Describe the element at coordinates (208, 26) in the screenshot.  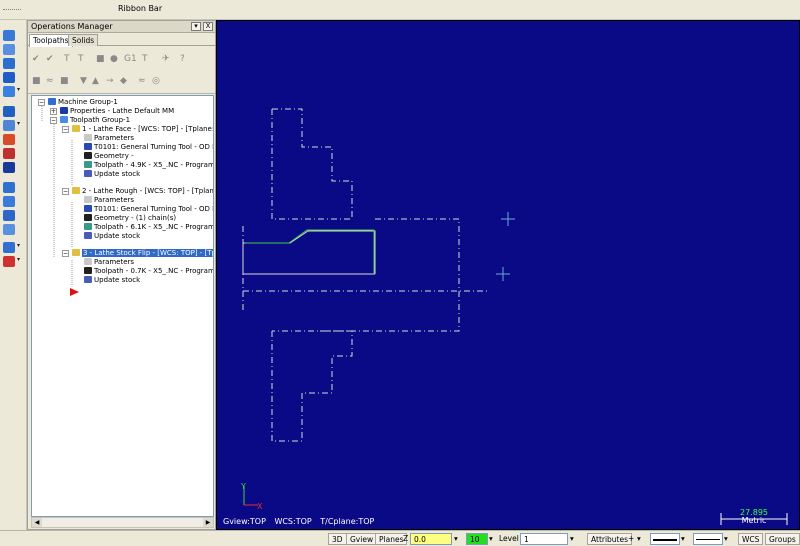
I see `close-button: X` at that location.